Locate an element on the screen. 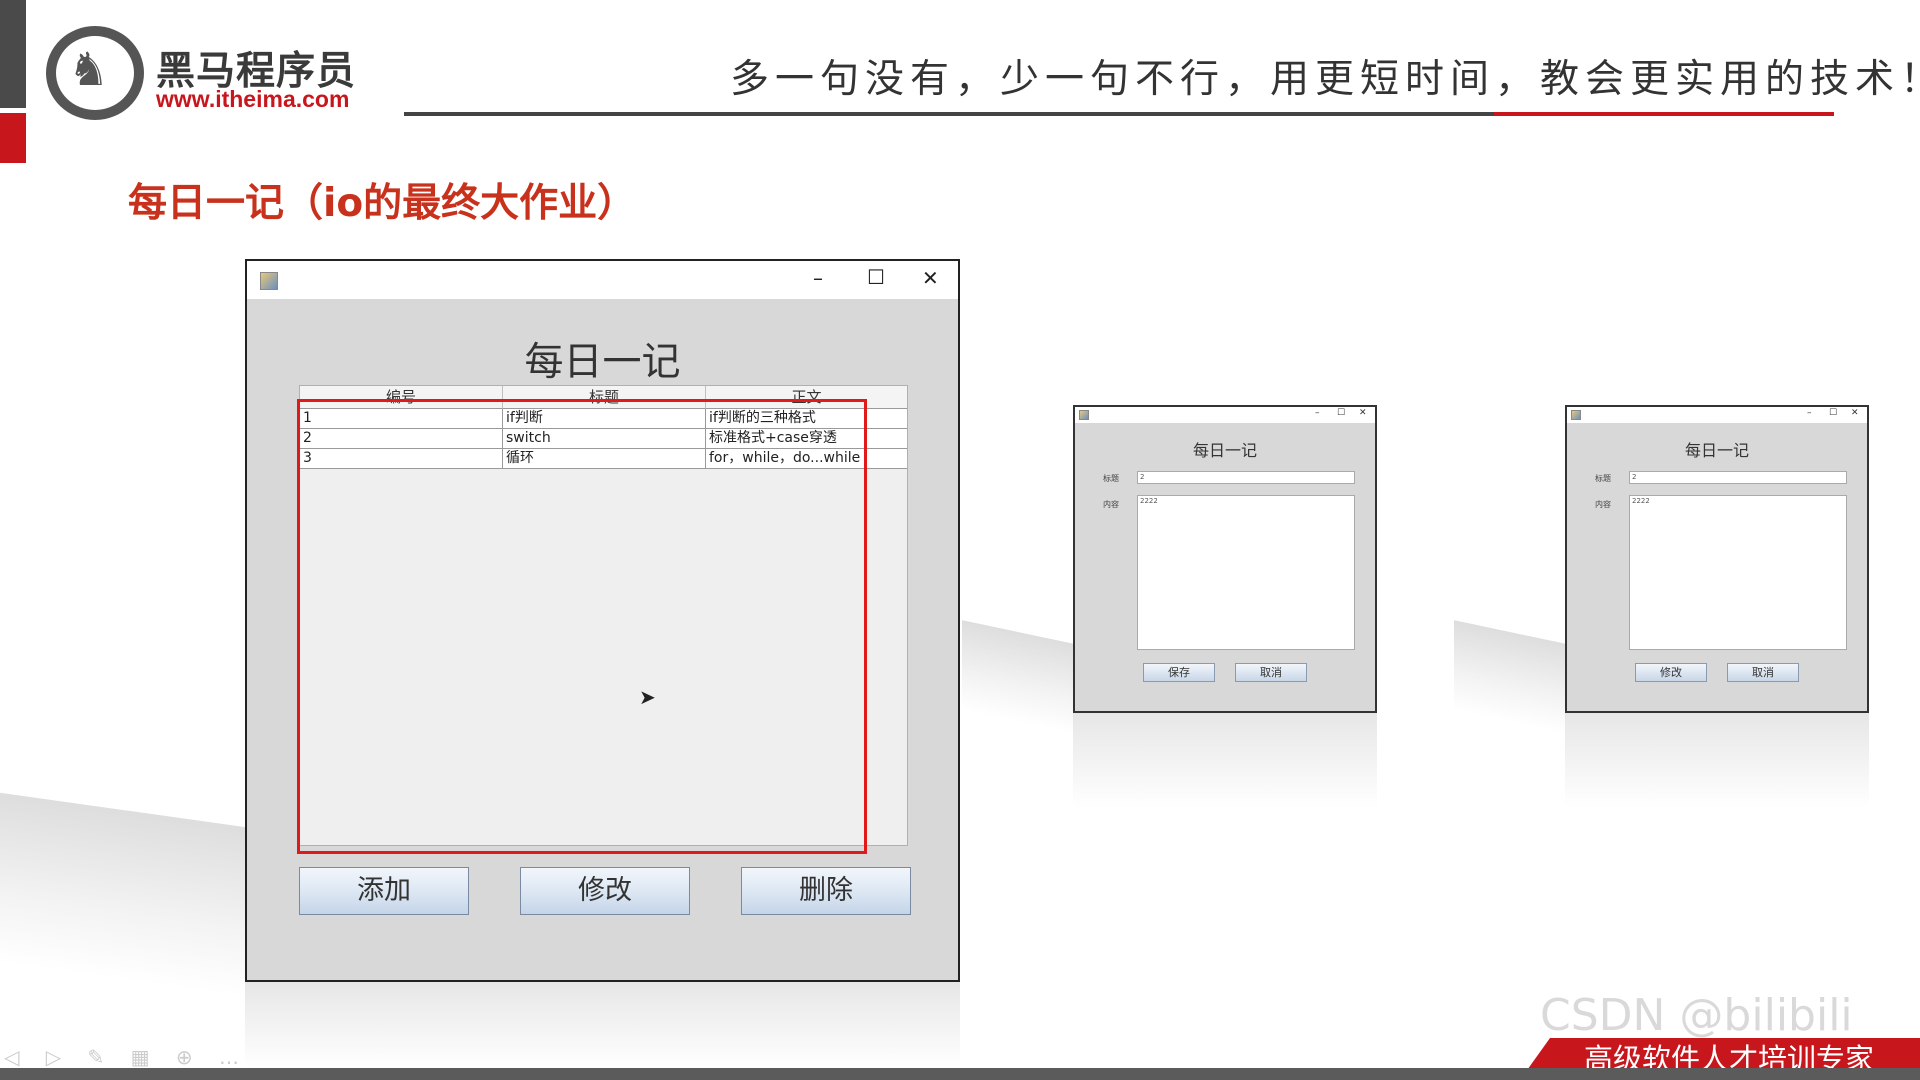  header-divider-accent is located at coordinates (1664, 114).